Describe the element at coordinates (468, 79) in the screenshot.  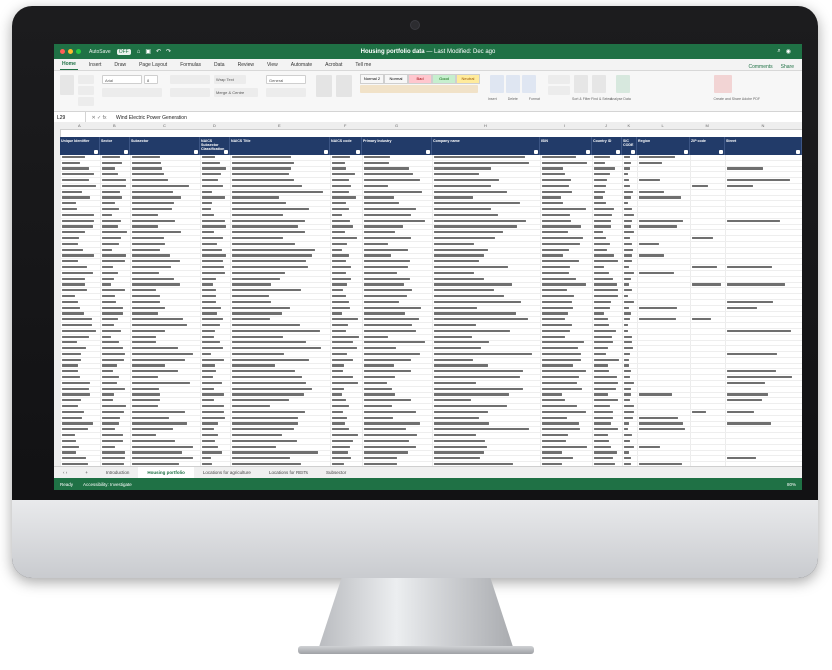
I see `style-neutral: Neutral` at that location.